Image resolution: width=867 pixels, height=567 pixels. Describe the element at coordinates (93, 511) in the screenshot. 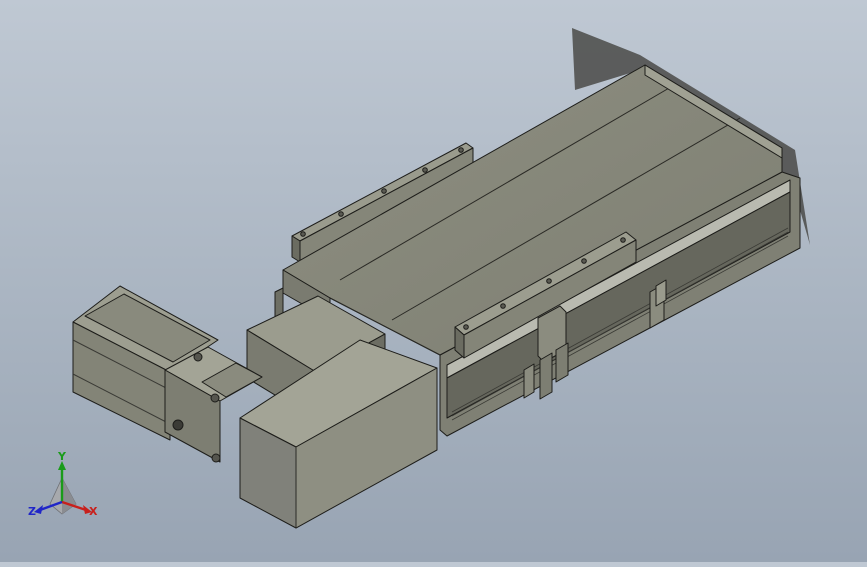

I see `x-axis-label: X` at that location.